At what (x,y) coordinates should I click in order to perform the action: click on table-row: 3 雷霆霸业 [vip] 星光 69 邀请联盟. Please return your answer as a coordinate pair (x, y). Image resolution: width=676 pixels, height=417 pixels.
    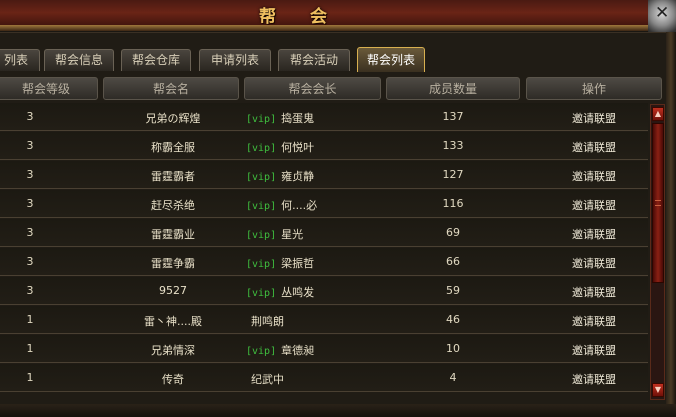
    Looking at the image, I should click on (324, 233).